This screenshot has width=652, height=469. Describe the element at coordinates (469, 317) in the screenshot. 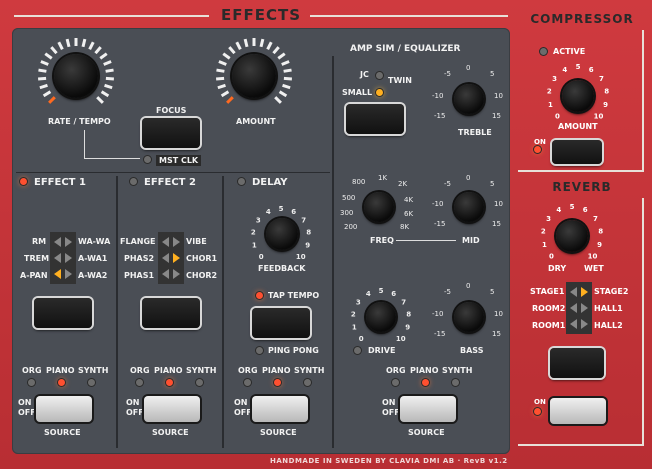

I see `bass-knob` at that location.